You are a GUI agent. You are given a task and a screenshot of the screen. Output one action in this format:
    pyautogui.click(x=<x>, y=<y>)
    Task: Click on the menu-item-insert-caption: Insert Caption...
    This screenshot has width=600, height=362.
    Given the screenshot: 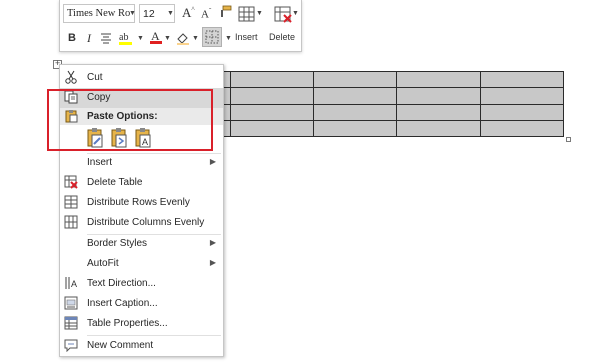 What is the action you would take?
    pyautogui.click(x=141, y=304)
    